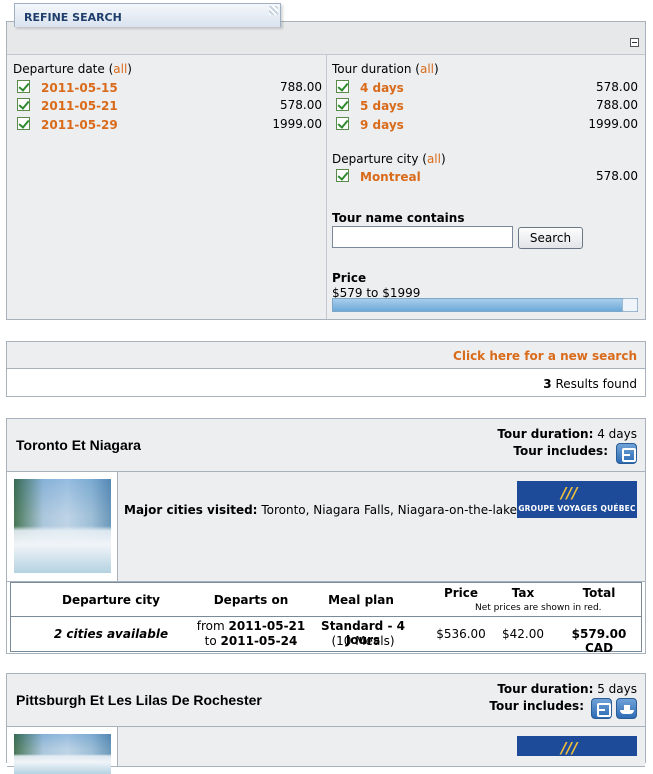  Describe the element at coordinates (139, 700) in the screenshot. I see `tour-title: Pittsburgh Et Les Lilas De Rochester` at that location.